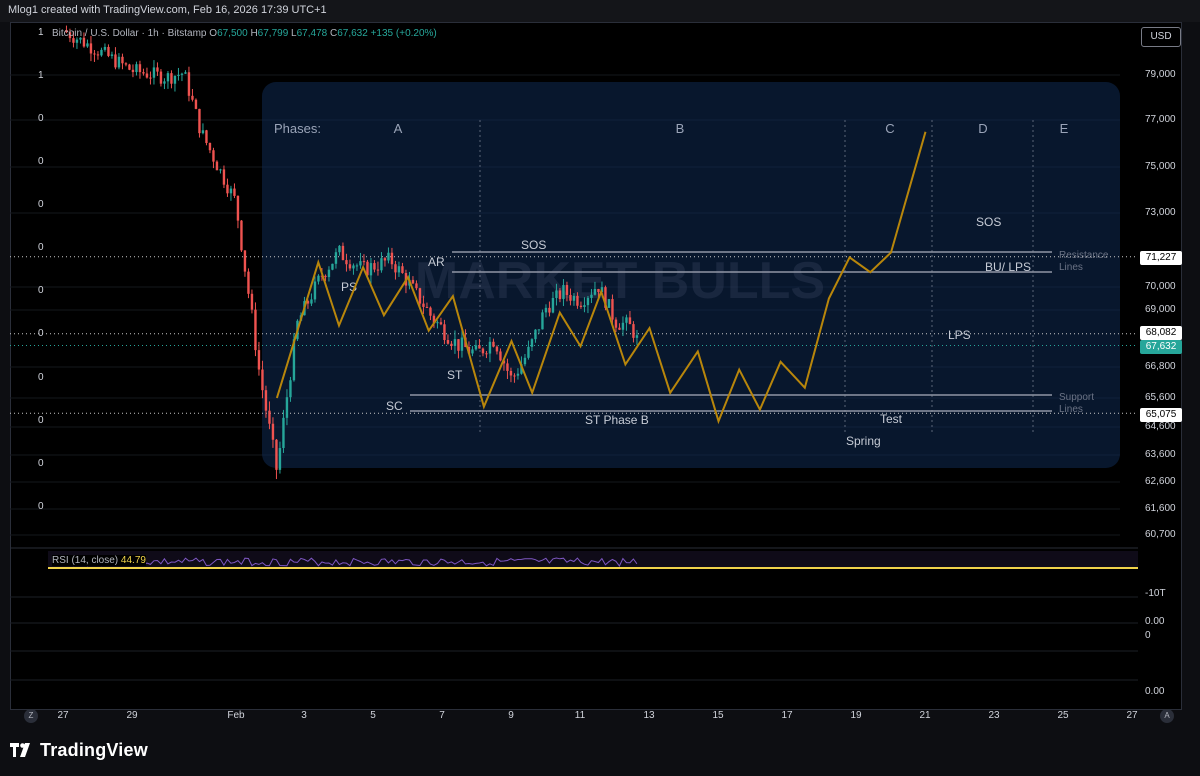 This screenshot has width=1200, height=776. I want to click on footer, so click(600, 753).